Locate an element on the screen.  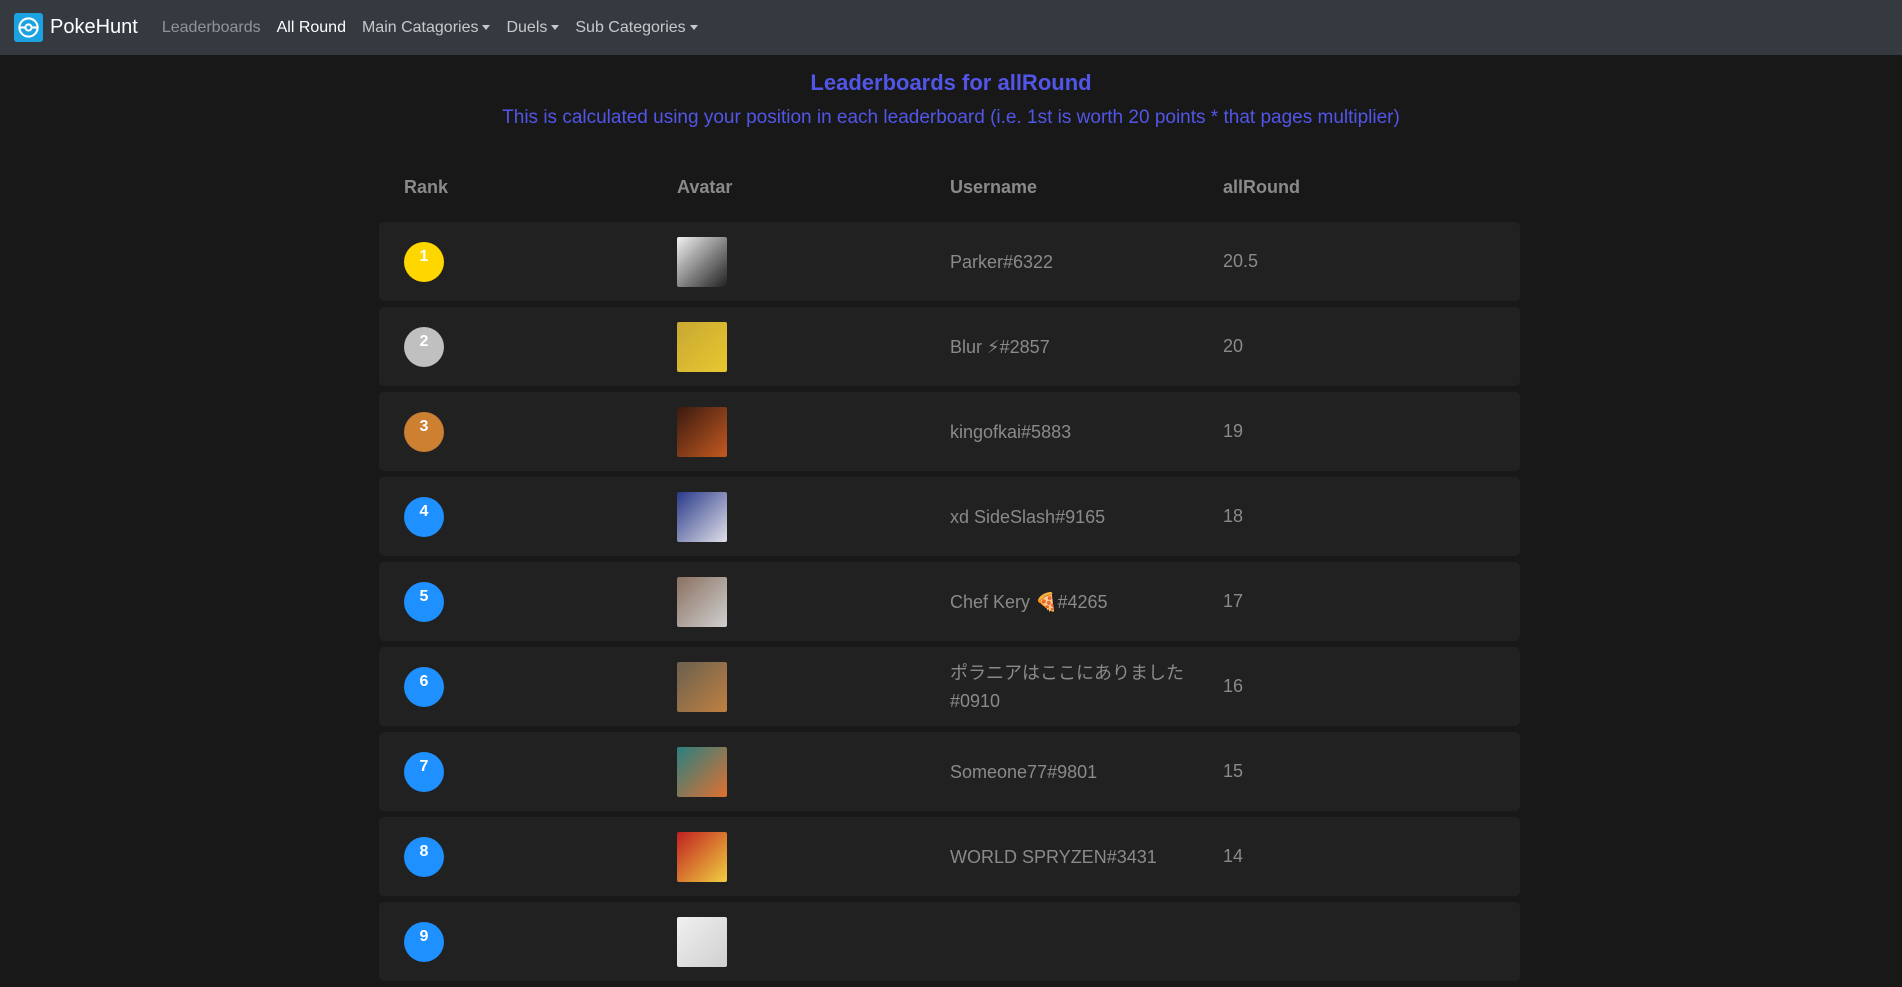
page-title: Leaderboards for allRound is located at coordinates (951, 82).